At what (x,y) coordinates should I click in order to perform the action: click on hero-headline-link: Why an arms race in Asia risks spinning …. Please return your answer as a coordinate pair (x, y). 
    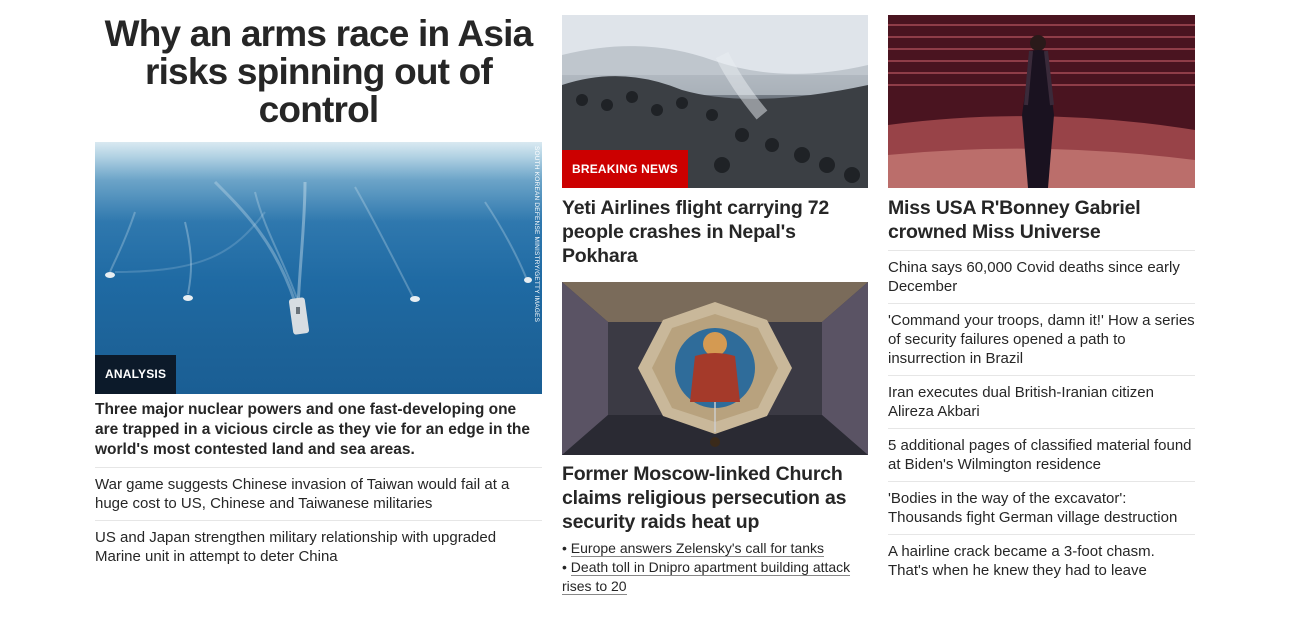
    Looking at the image, I should click on (318, 72).